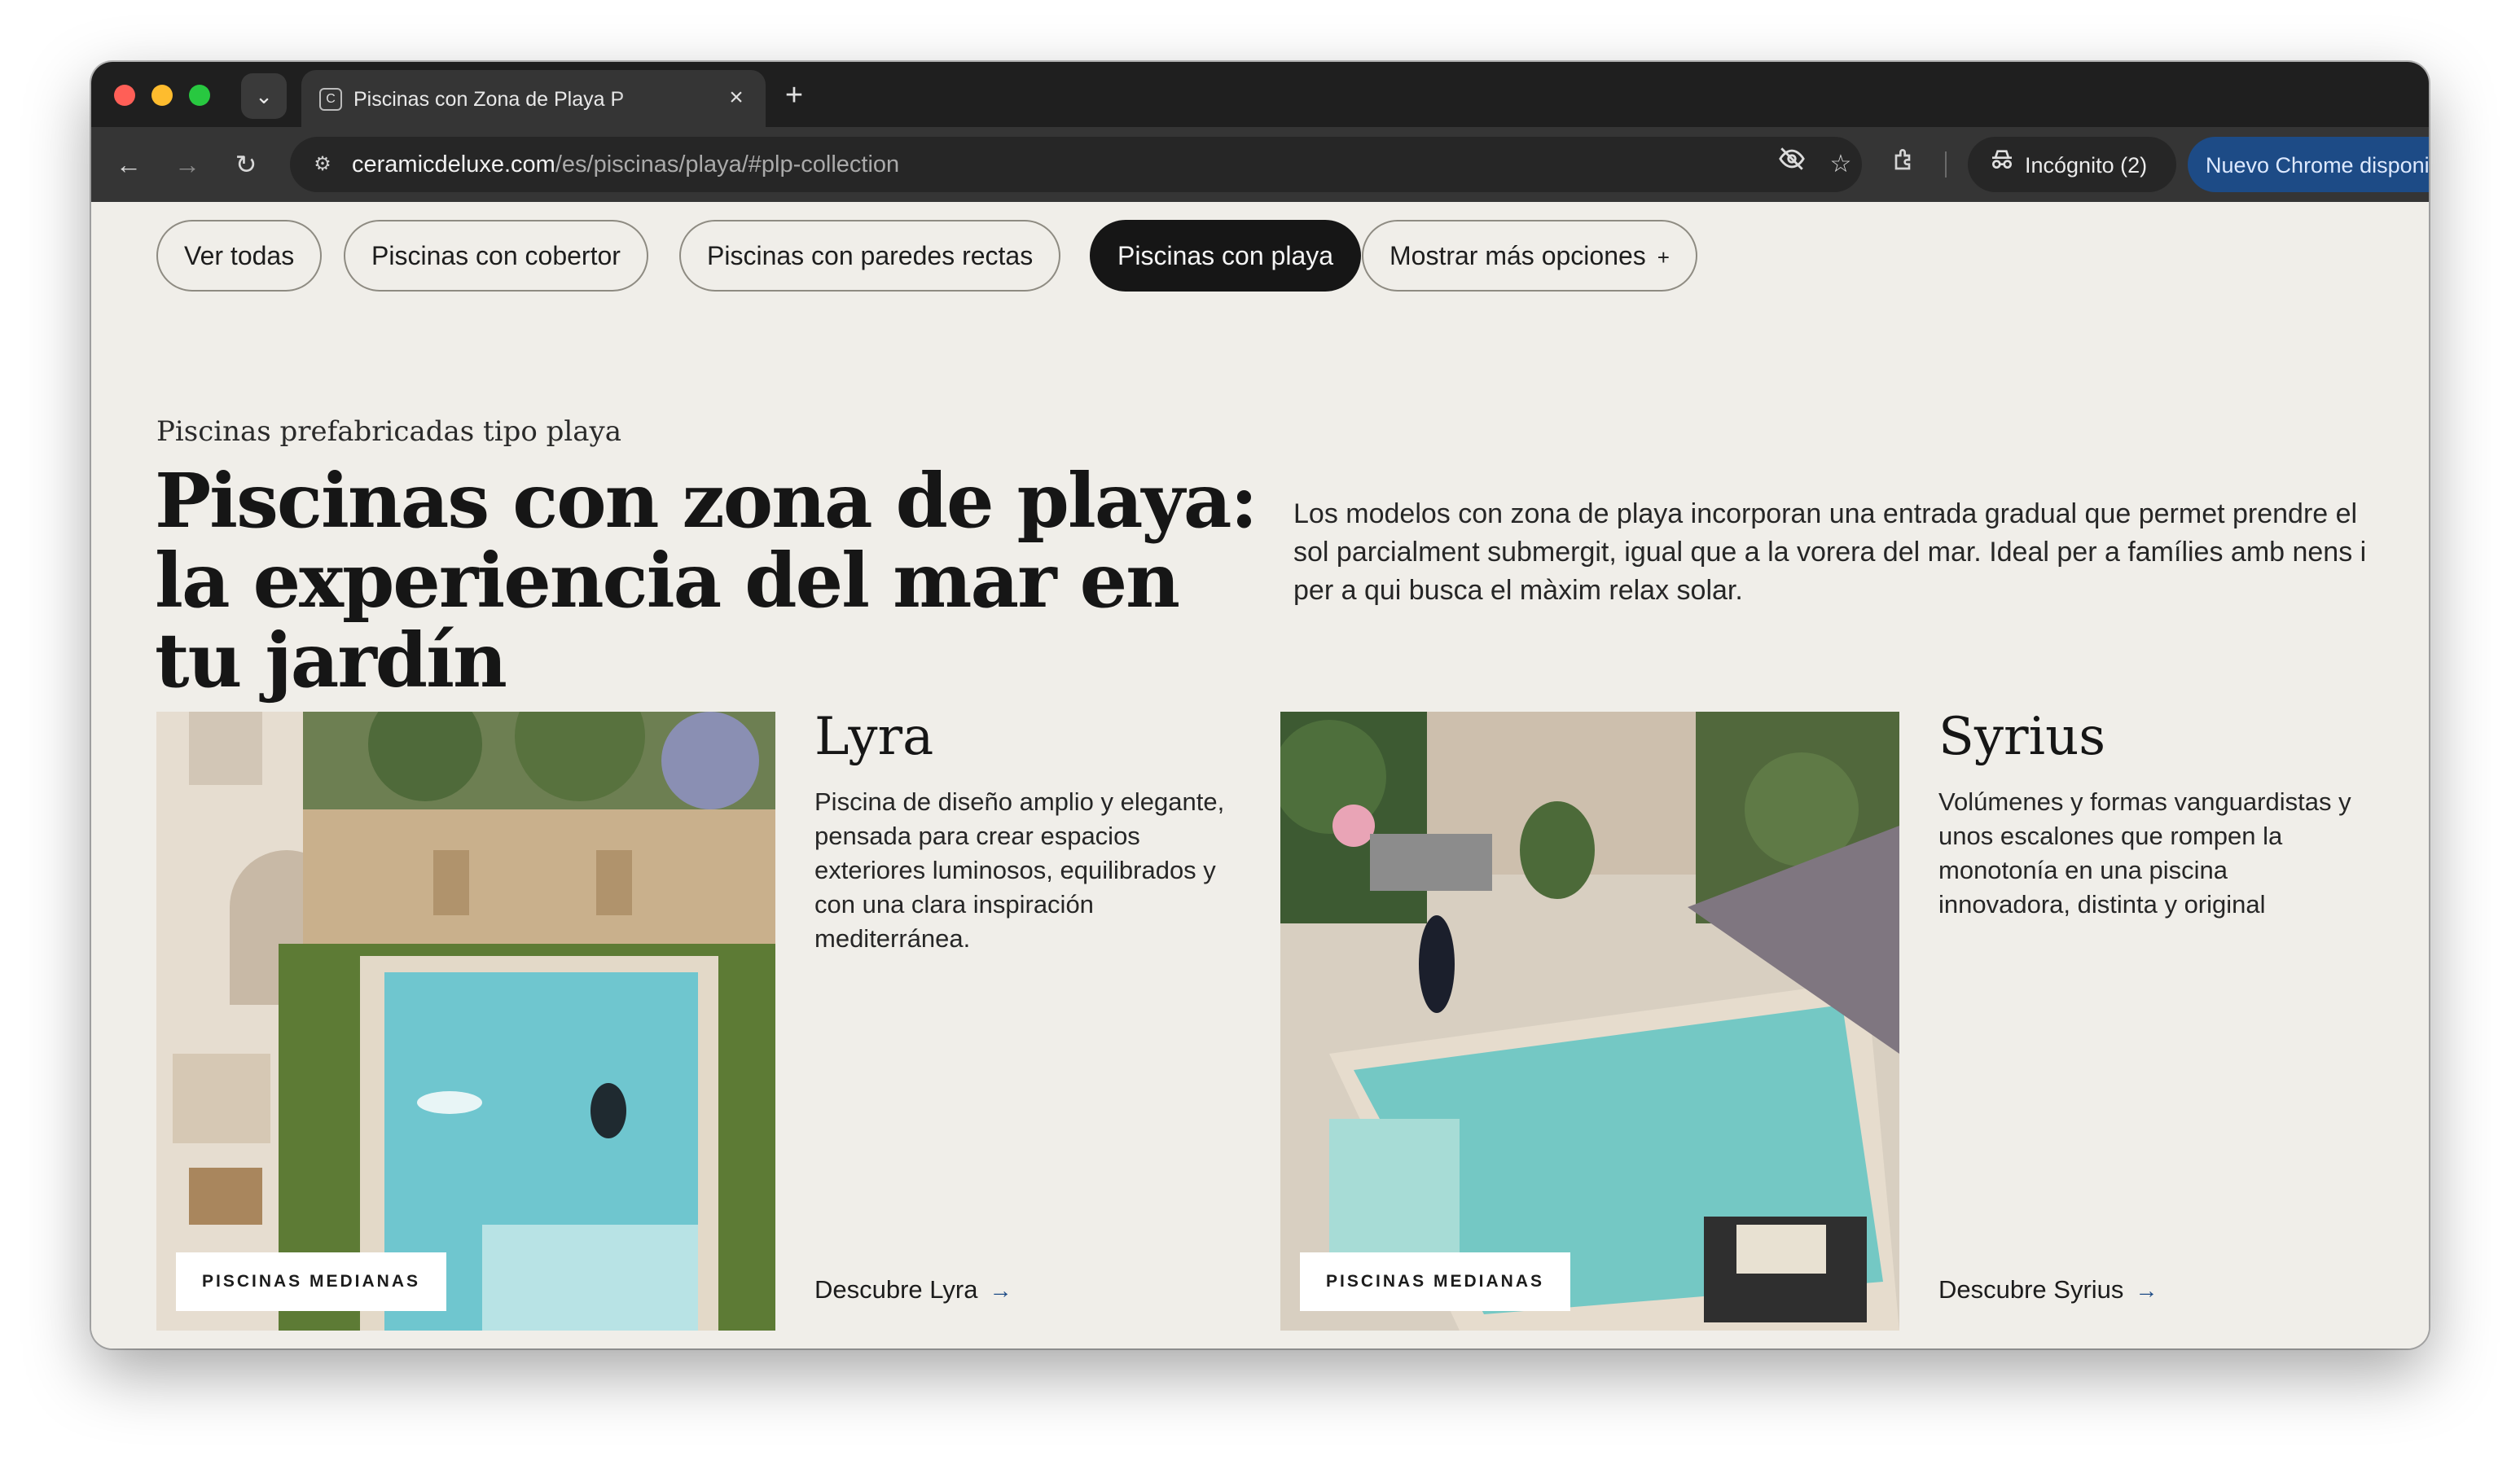 Image resolution: width=2520 pixels, height=1469 pixels. I want to click on product-image-syrius: PISCINAS MEDIANAS, so click(1589, 1021).